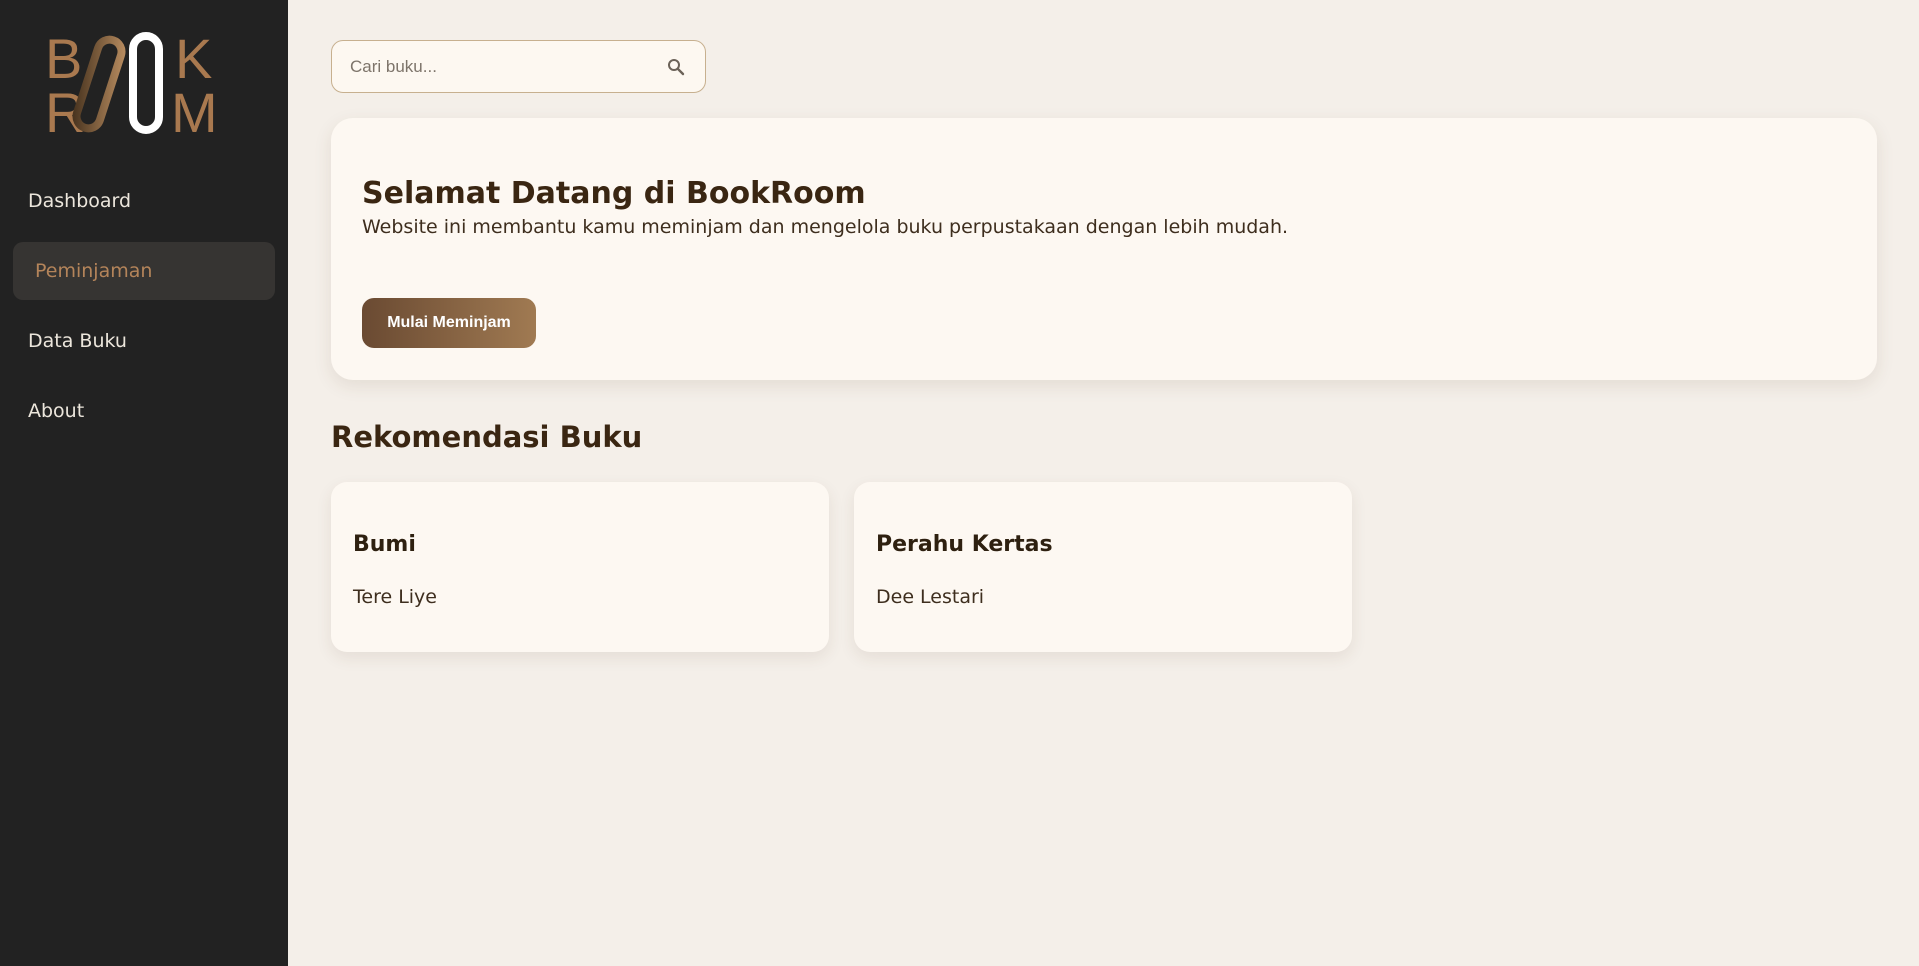 This screenshot has width=1919, height=966. I want to click on sidebar-item-data-buku: Data Buku, so click(144, 341).